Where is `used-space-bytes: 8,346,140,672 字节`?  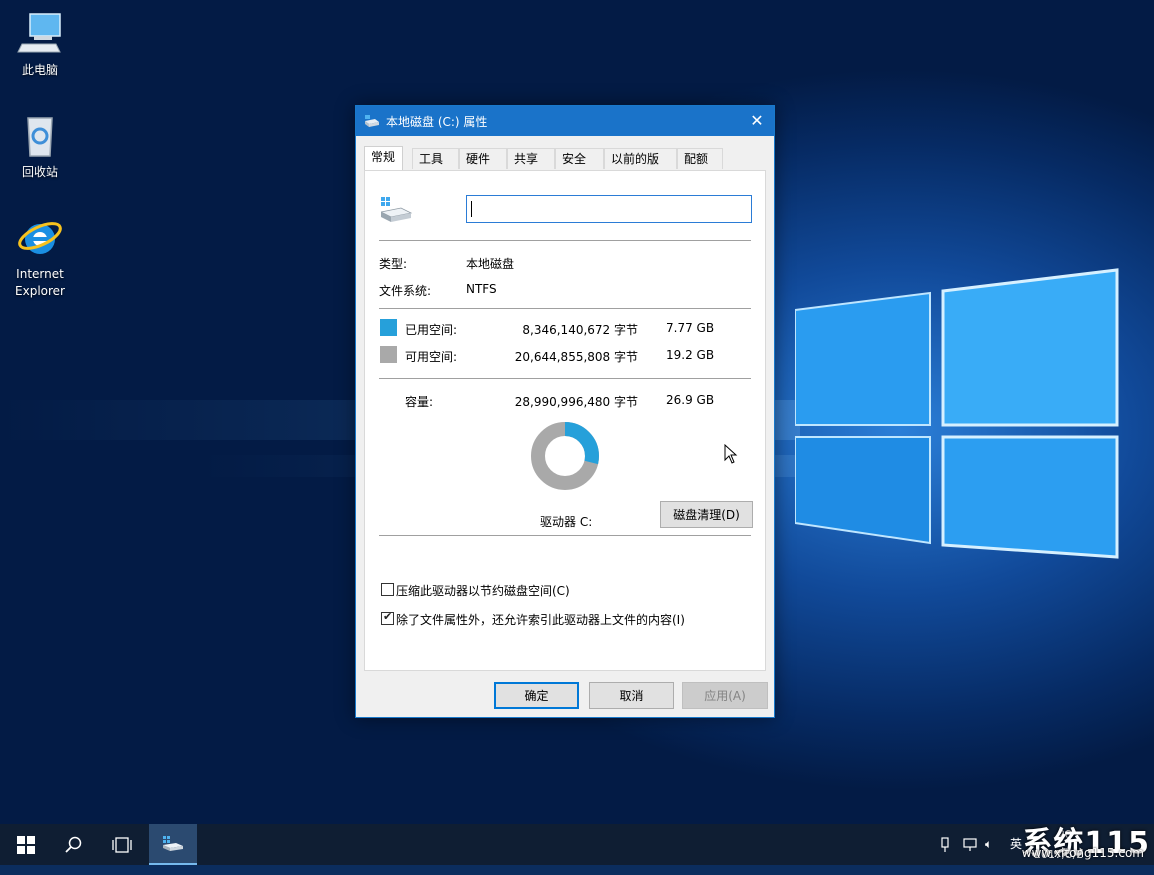 used-space-bytes: 8,346,140,672 字节 is located at coordinates (580, 330).